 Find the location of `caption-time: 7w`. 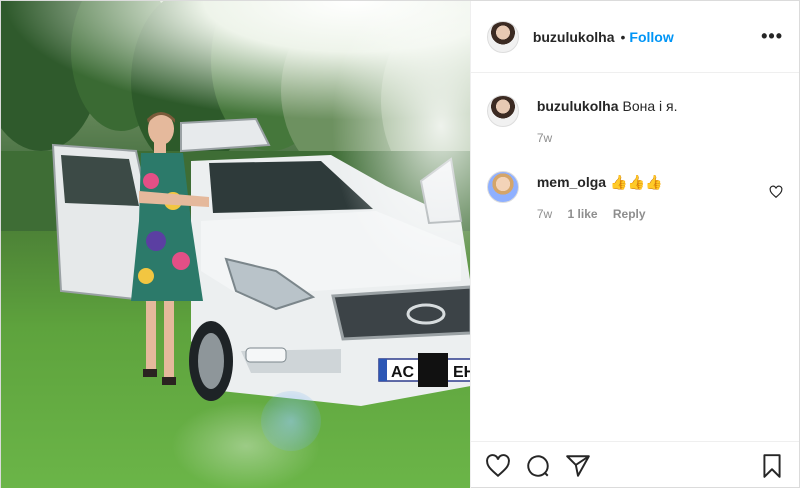

caption-time: 7w is located at coordinates (544, 138).